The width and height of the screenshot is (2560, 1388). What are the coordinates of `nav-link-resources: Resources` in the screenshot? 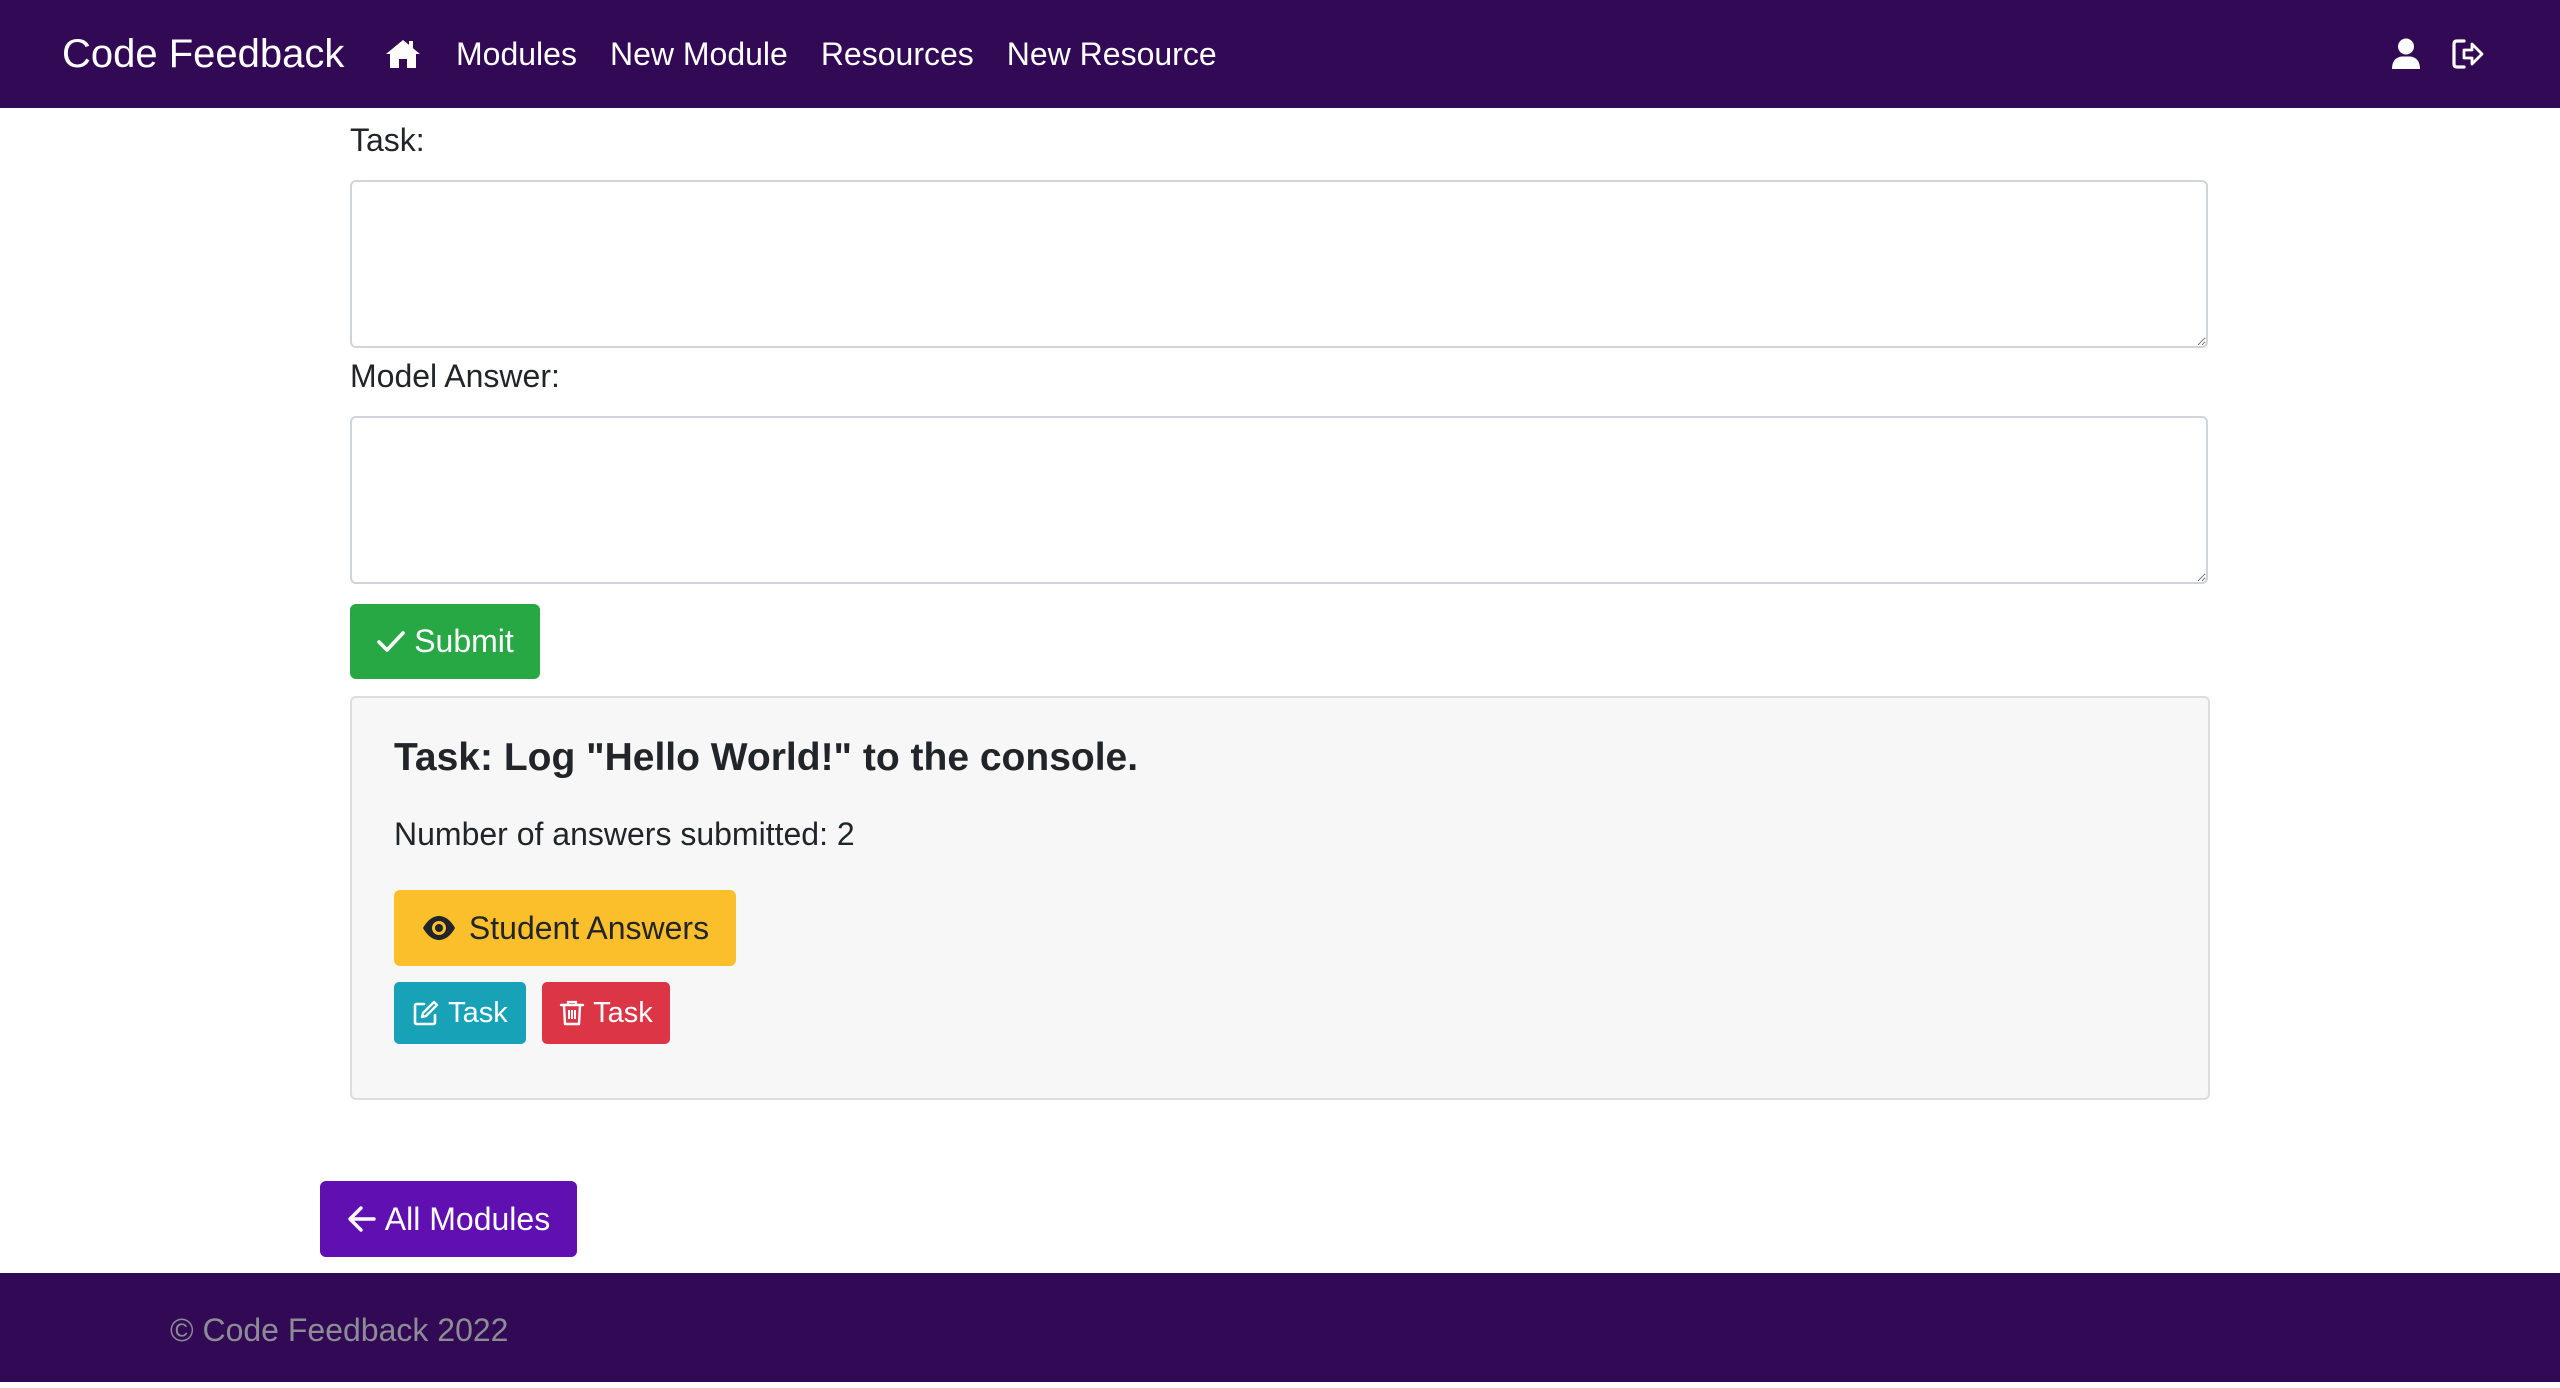 It's located at (897, 54).